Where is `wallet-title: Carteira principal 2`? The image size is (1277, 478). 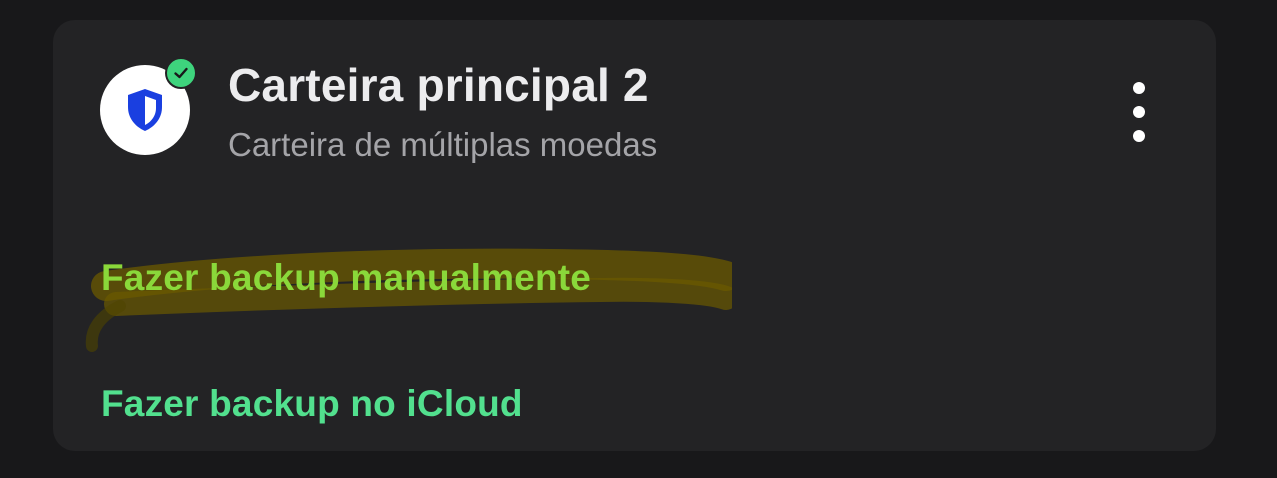
wallet-title: Carteira principal 2 is located at coordinates (438, 85).